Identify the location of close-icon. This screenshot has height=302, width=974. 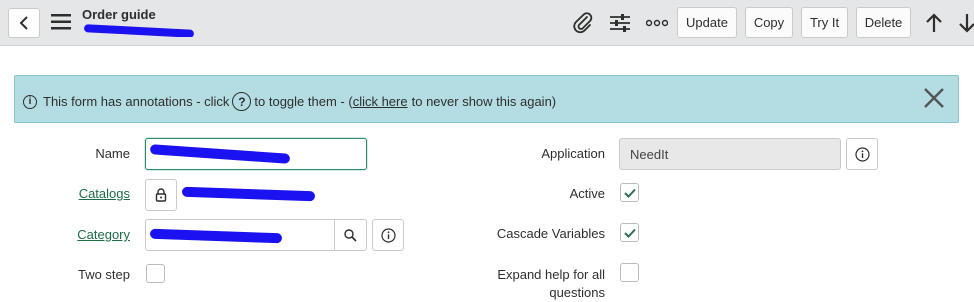
(934, 98).